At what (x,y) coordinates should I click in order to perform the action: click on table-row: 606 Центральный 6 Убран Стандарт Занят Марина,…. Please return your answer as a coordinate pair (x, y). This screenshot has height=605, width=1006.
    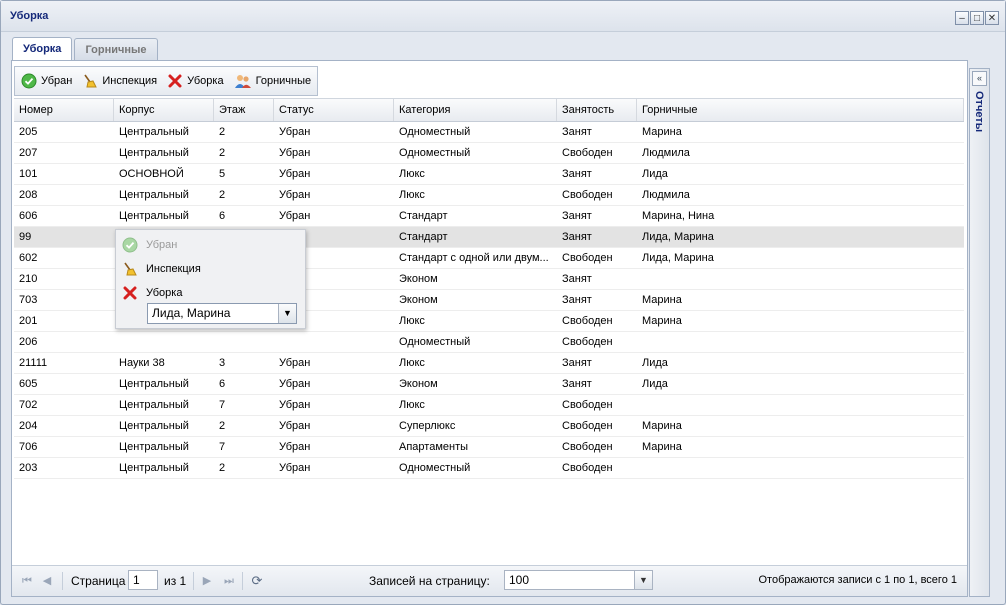
    Looking at the image, I should click on (489, 216).